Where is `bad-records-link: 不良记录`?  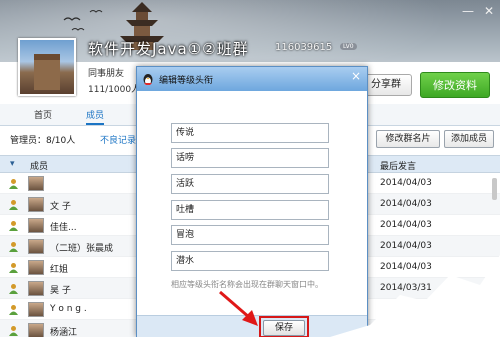 bad-records-link: 不良记录 is located at coordinates (118, 139).